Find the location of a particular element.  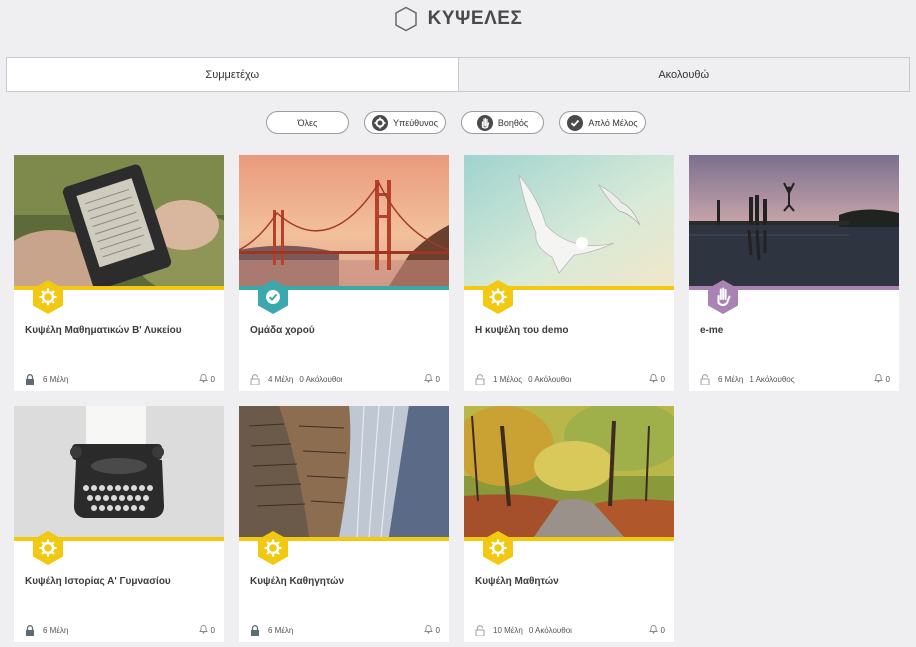

filter-owner-button: Υπεύθυνος is located at coordinates (405, 122).